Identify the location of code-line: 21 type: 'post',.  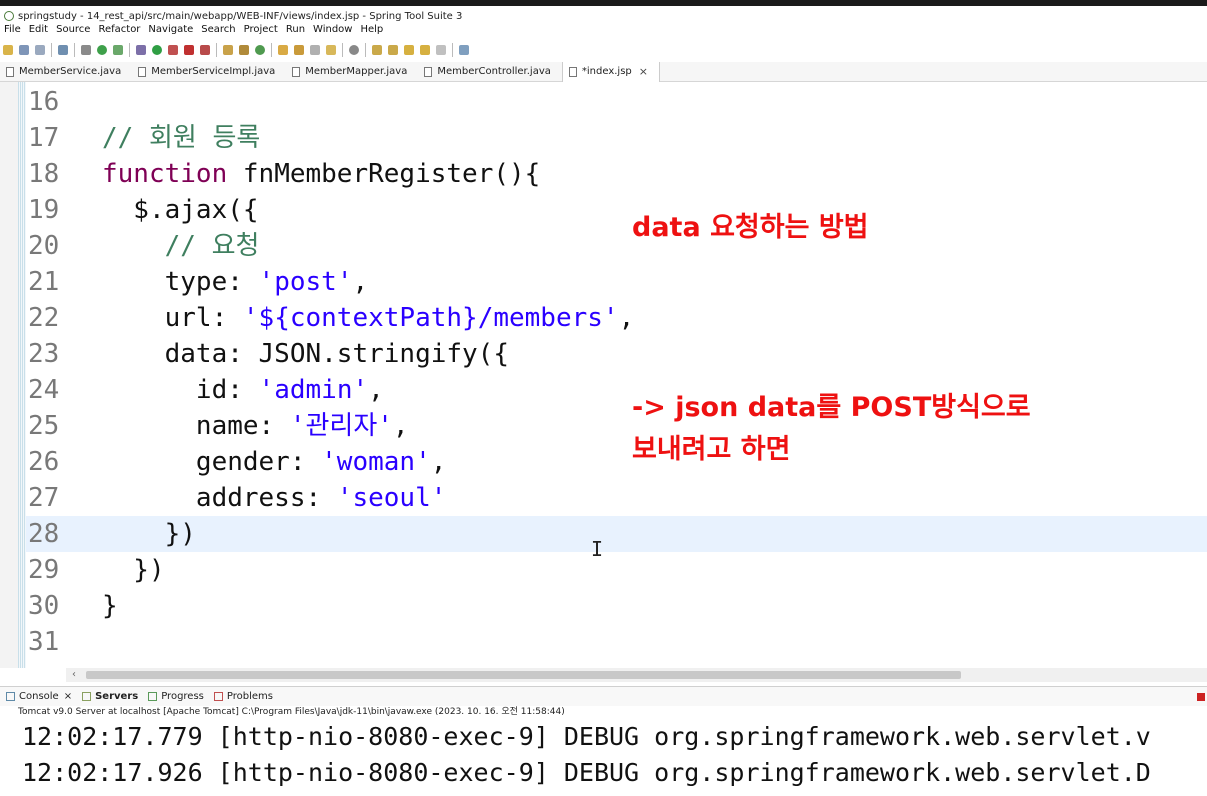
(616, 282).